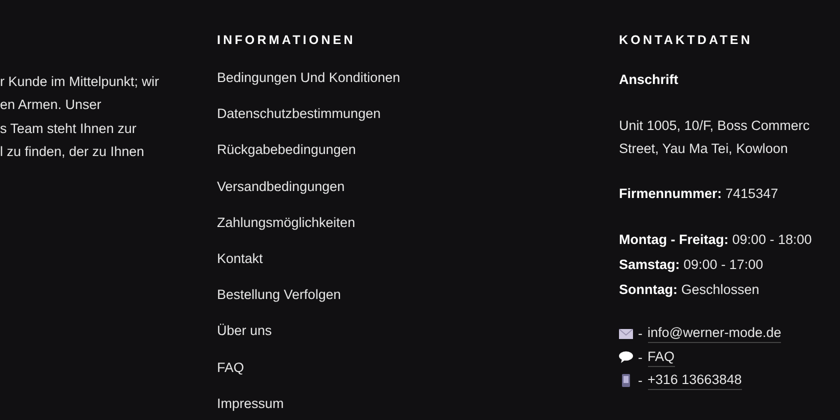 Image resolution: width=840 pixels, height=420 pixels. What do you see at coordinates (626, 333) in the screenshot?
I see `envelope-icon` at bounding box center [626, 333].